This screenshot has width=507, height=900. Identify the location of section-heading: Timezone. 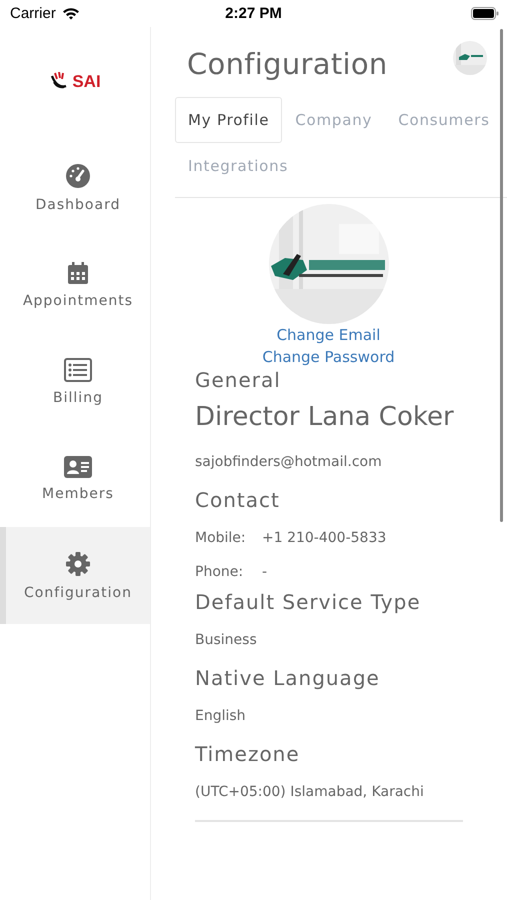
(248, 754).